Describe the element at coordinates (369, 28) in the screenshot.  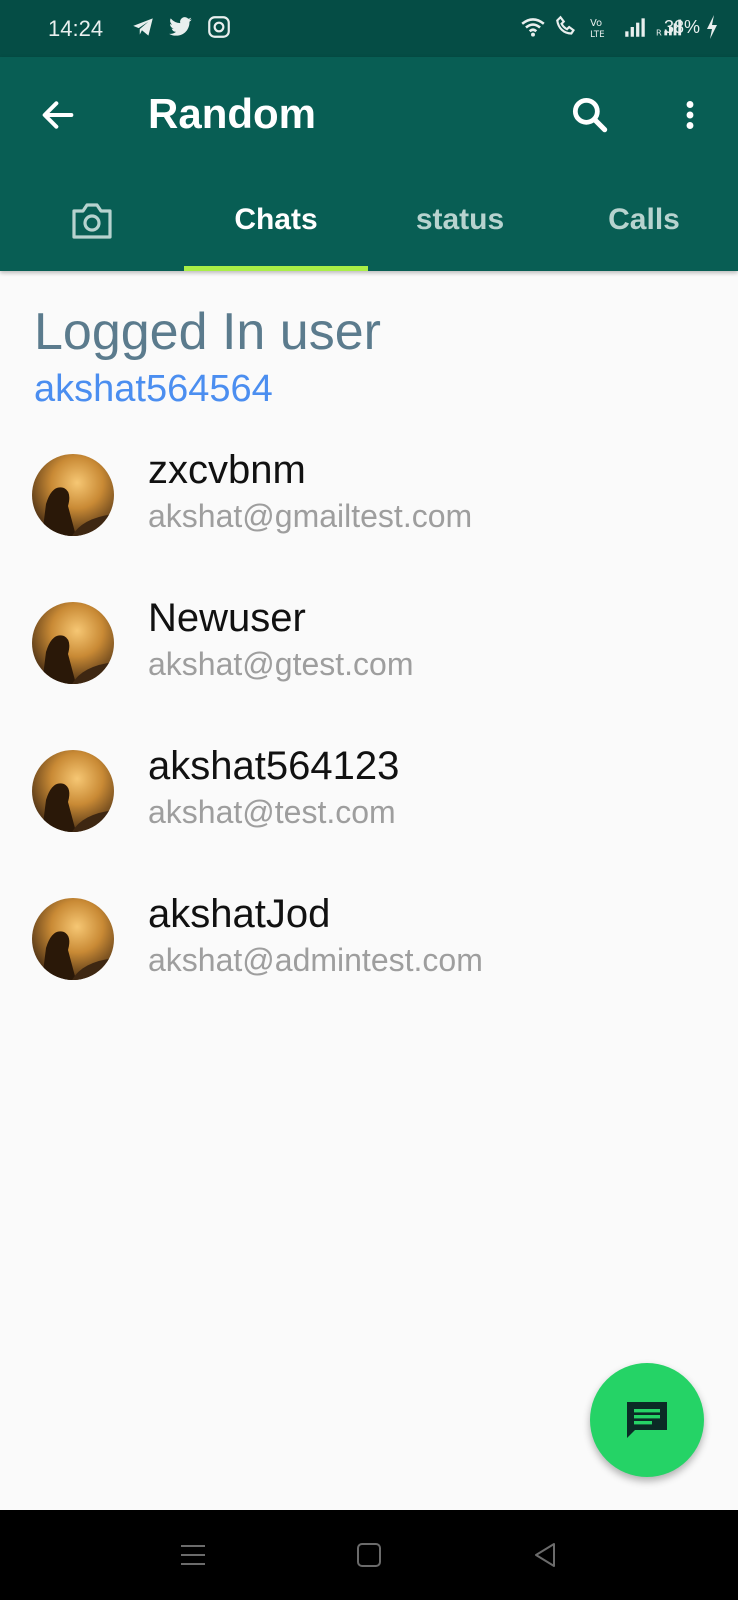
I see `status-bar: 14:24 Vo LTE R 38%` at that location.